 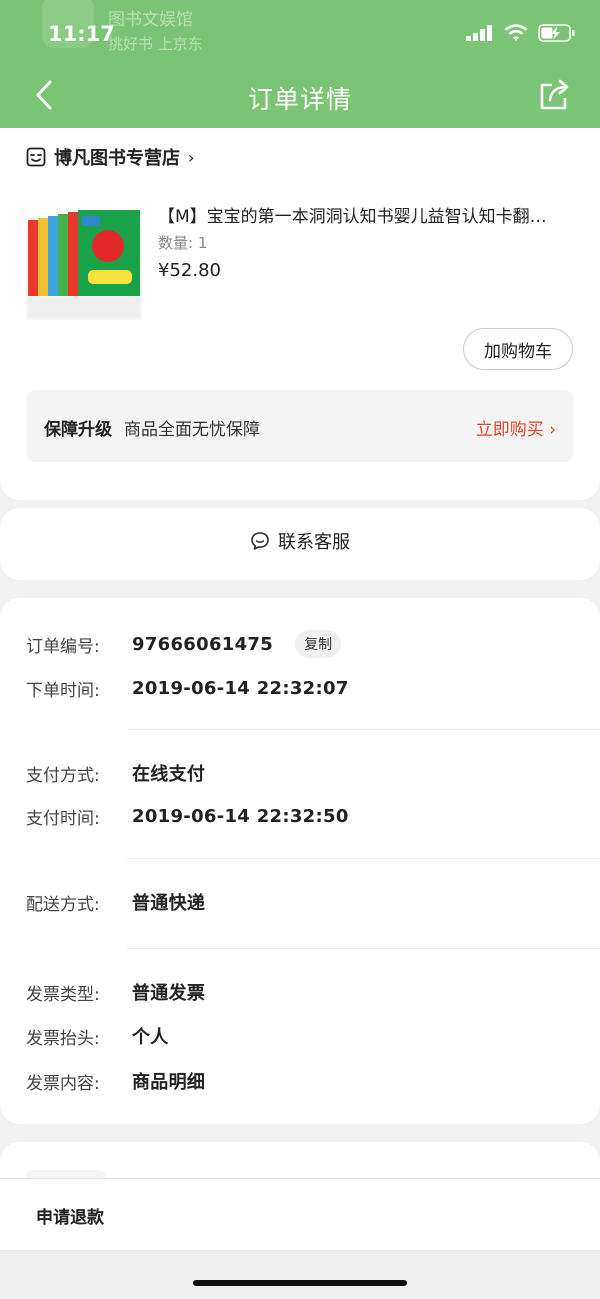 I want to click on shop-icon, so click(x=36, y=157).